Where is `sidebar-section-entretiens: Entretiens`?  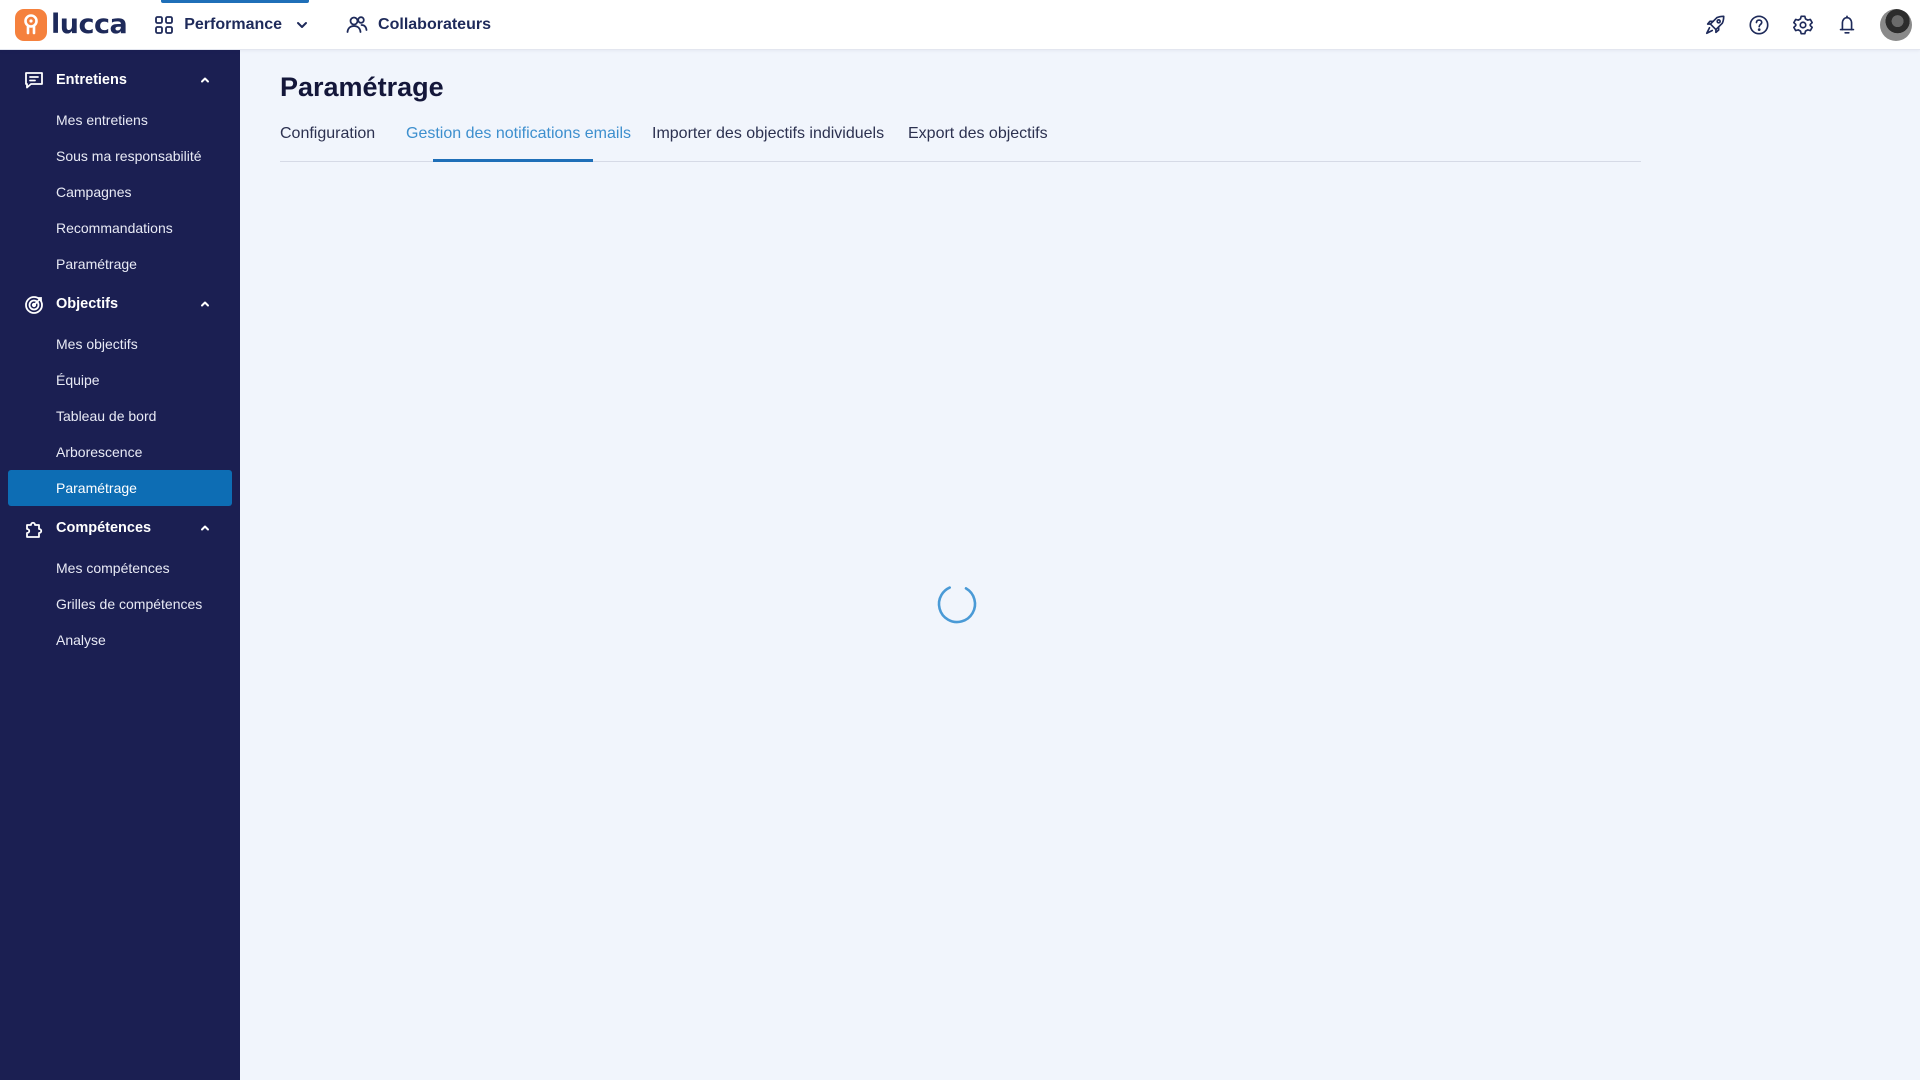
sidebar-section-entretiens: Entretiens is located at coordinates (120, 80).